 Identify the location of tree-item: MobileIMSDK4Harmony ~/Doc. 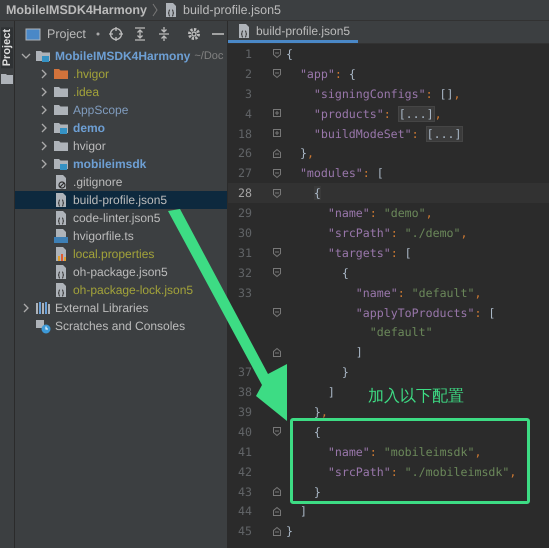
(119, 56).